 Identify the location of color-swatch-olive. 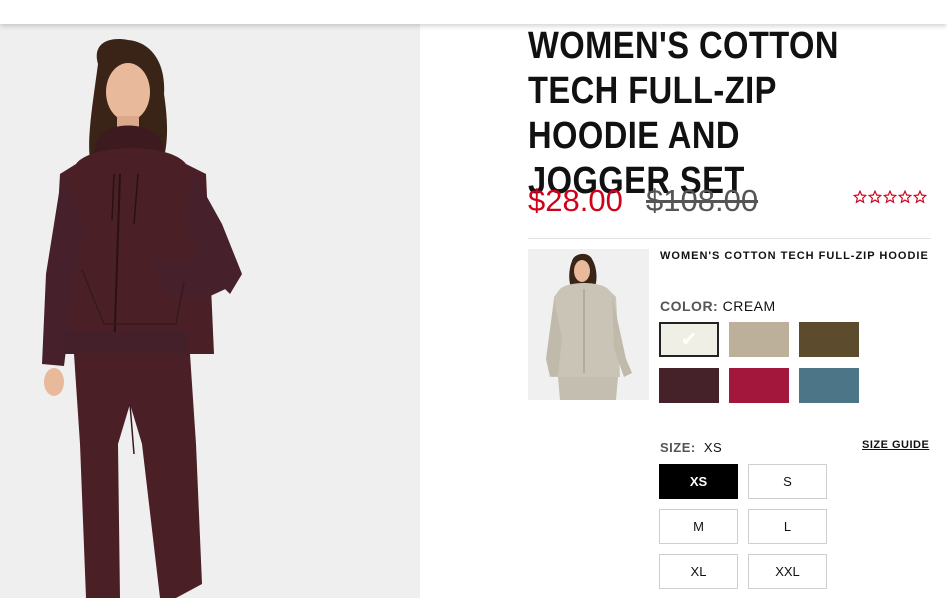
(829, 339).